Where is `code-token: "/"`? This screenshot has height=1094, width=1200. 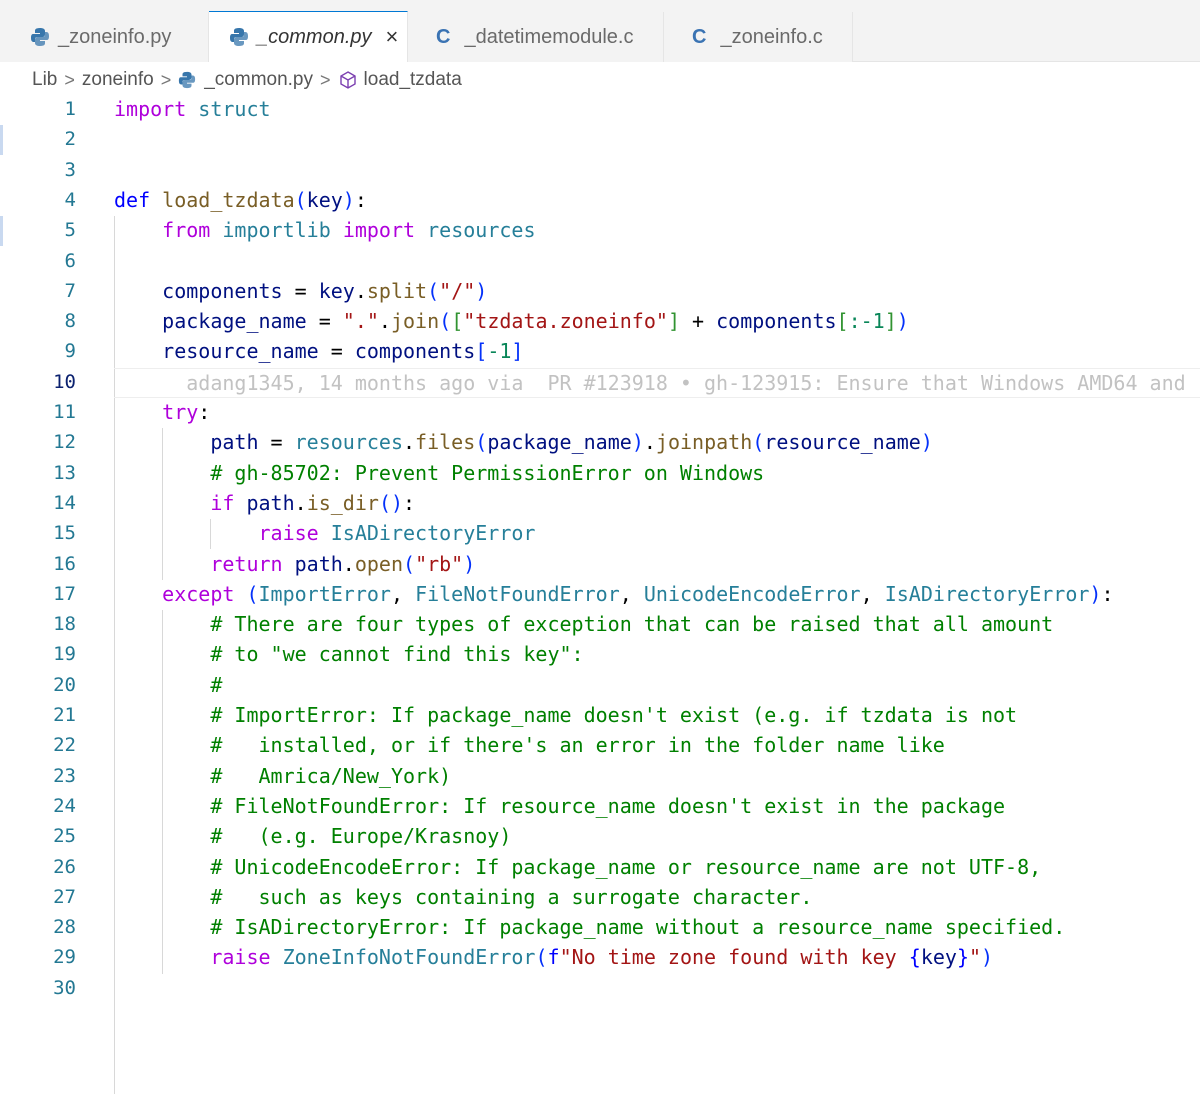 code-token: "/" is located at coordinates (457, 290).